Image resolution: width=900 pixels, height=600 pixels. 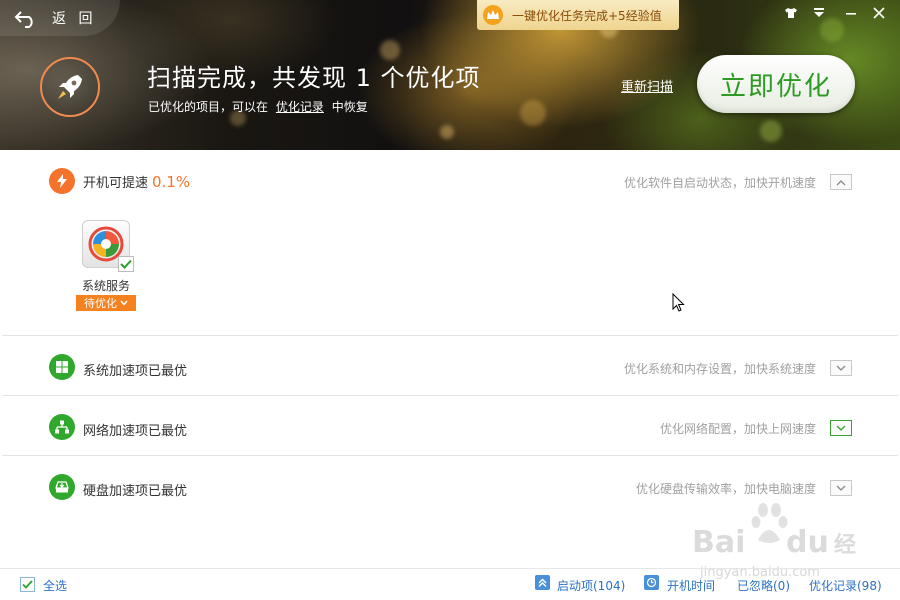 I want to click on menu-icon, so click(x=819, y=12).